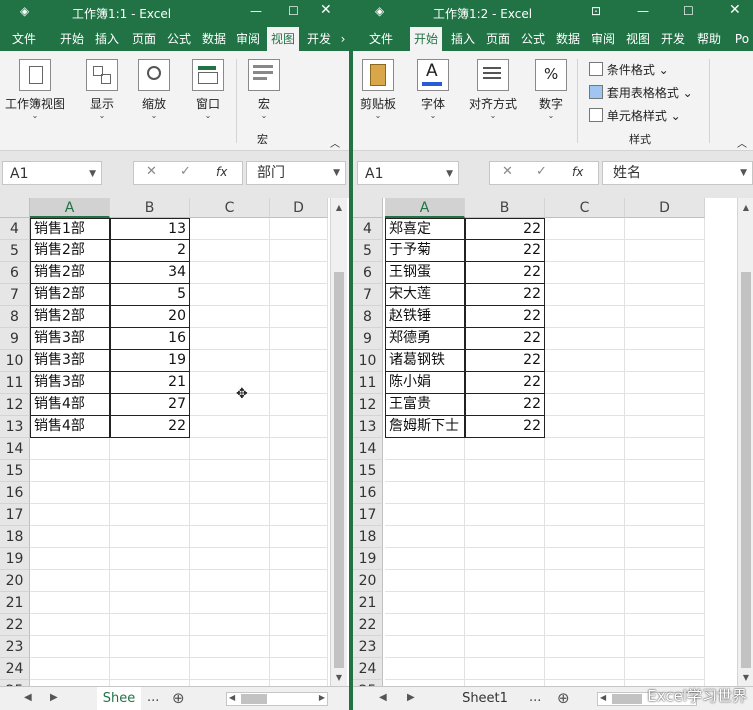  I want to click on row-header: 11, so click(368, 383).